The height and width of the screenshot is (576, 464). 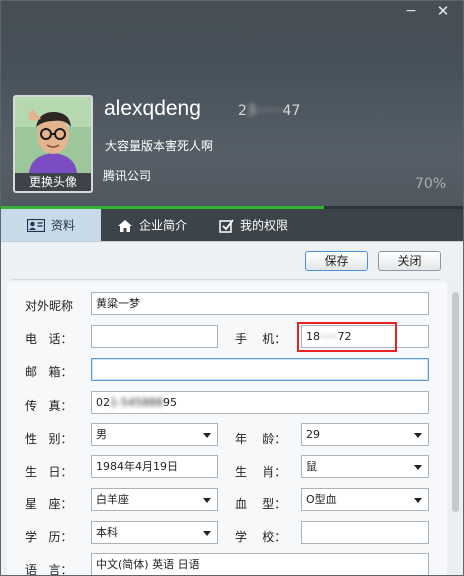 What do you see at coordinates (36, 225) in the screenshot?
I see `profile-card-icon` at bounding box center [36, 225].